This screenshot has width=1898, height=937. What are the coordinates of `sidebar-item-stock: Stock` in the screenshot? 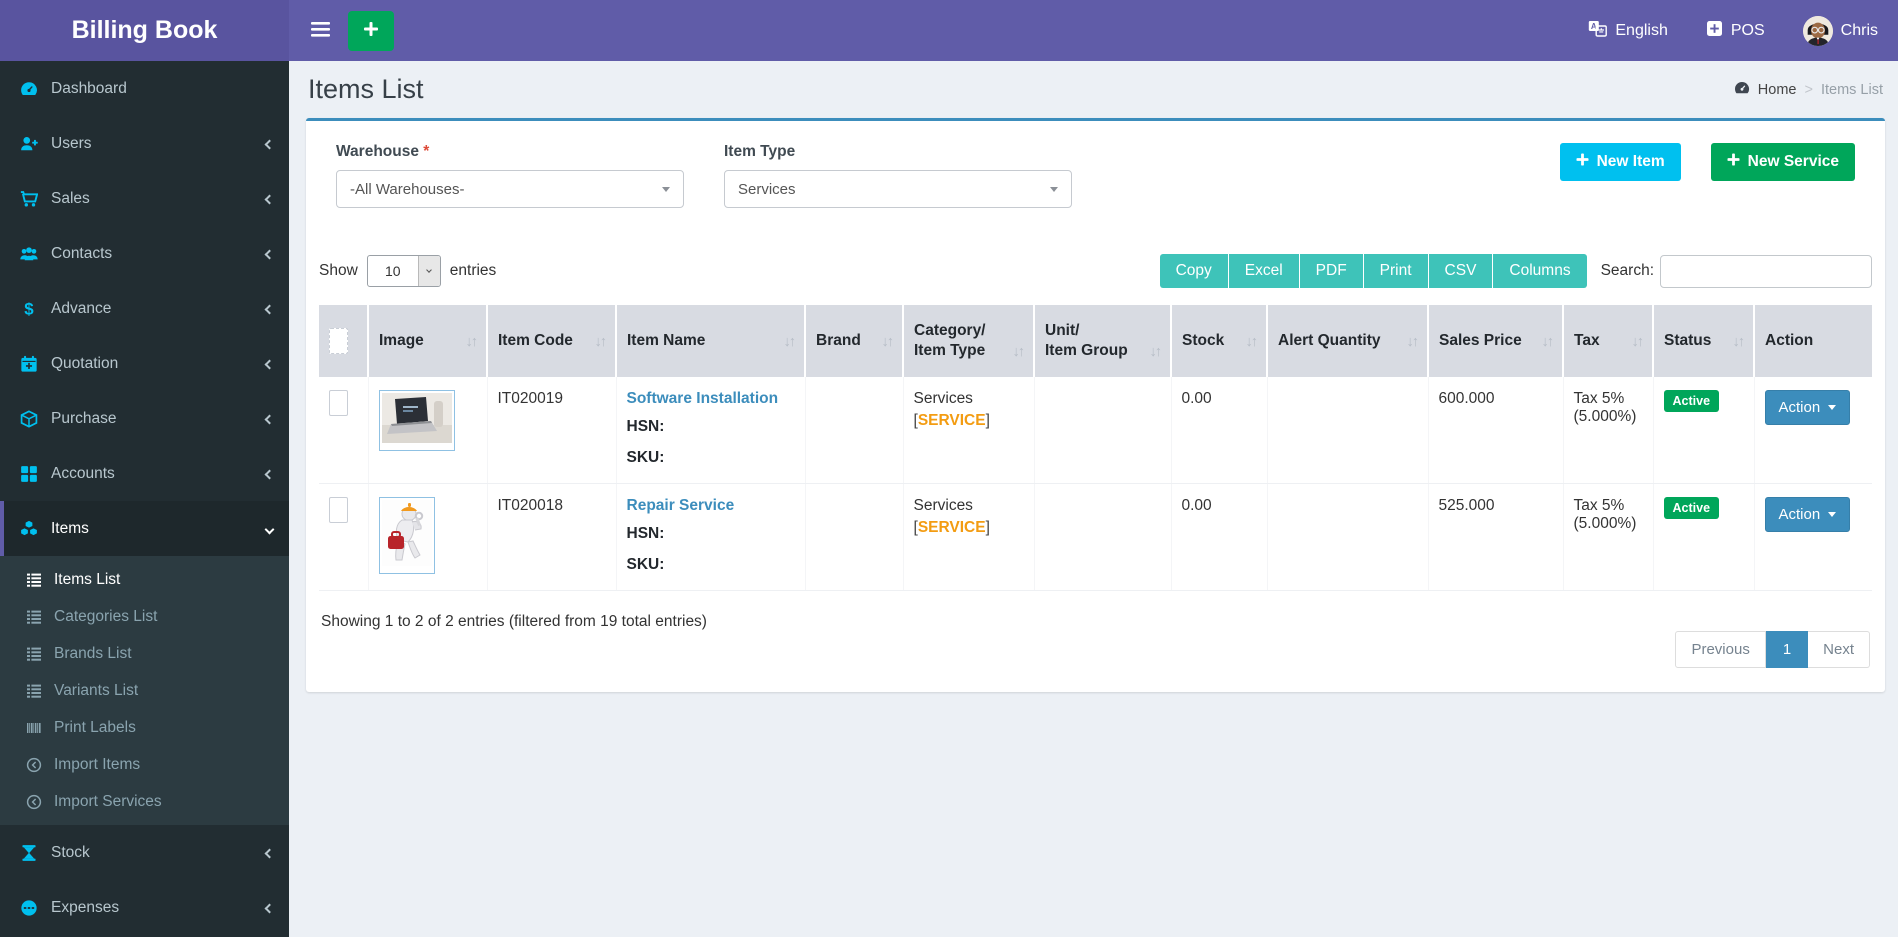 It's located at (144, 852).